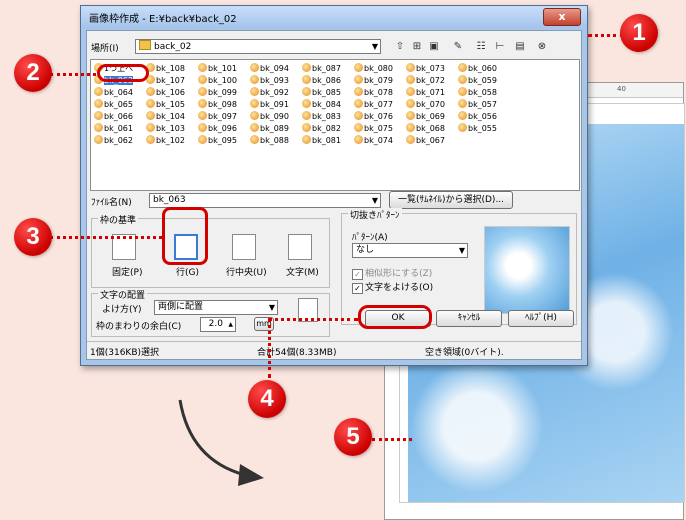 The width and height of the screenshot is (686, 520). I want to click on file-item: bk_108, so click(165, 68).